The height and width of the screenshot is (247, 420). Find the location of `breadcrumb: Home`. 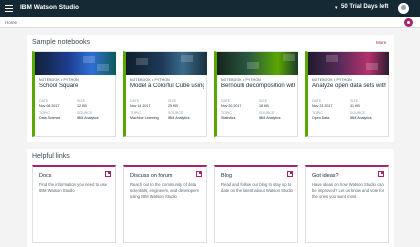

breadcrumb: Home is located at coordinates (11, 22).